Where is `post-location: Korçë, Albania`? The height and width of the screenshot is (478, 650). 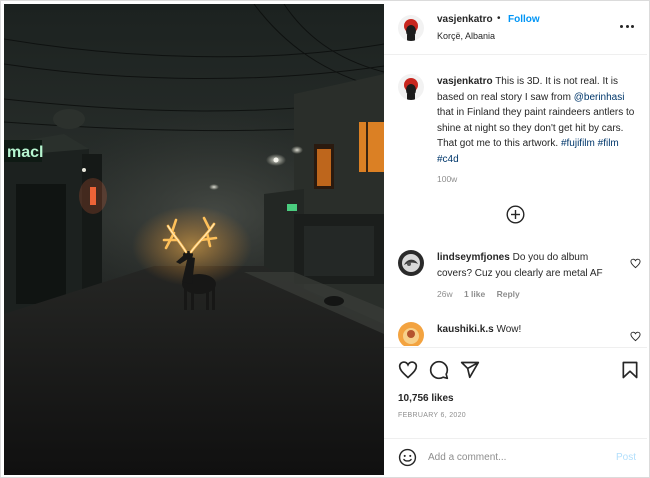
post-location: Korçë, Albania is located at coordinates (466, 36).